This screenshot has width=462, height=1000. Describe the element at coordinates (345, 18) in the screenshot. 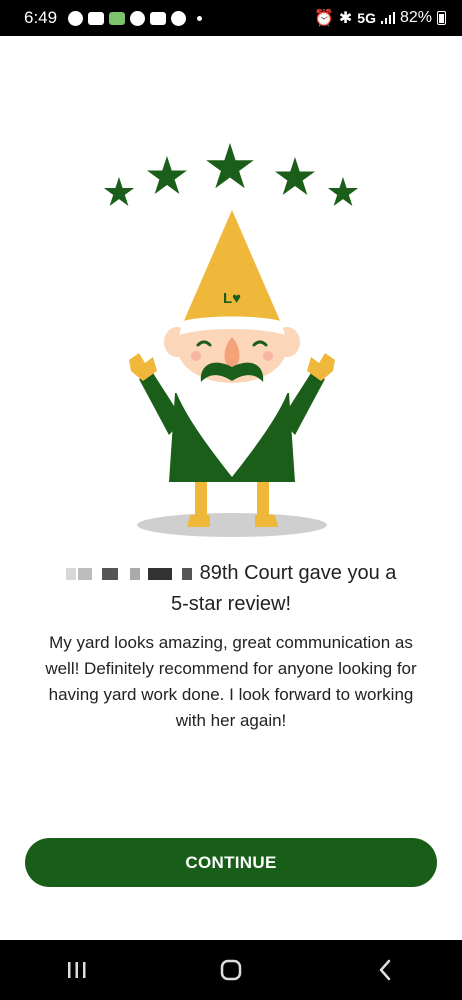

I see `bluetooth-icon: ✱` at that location.